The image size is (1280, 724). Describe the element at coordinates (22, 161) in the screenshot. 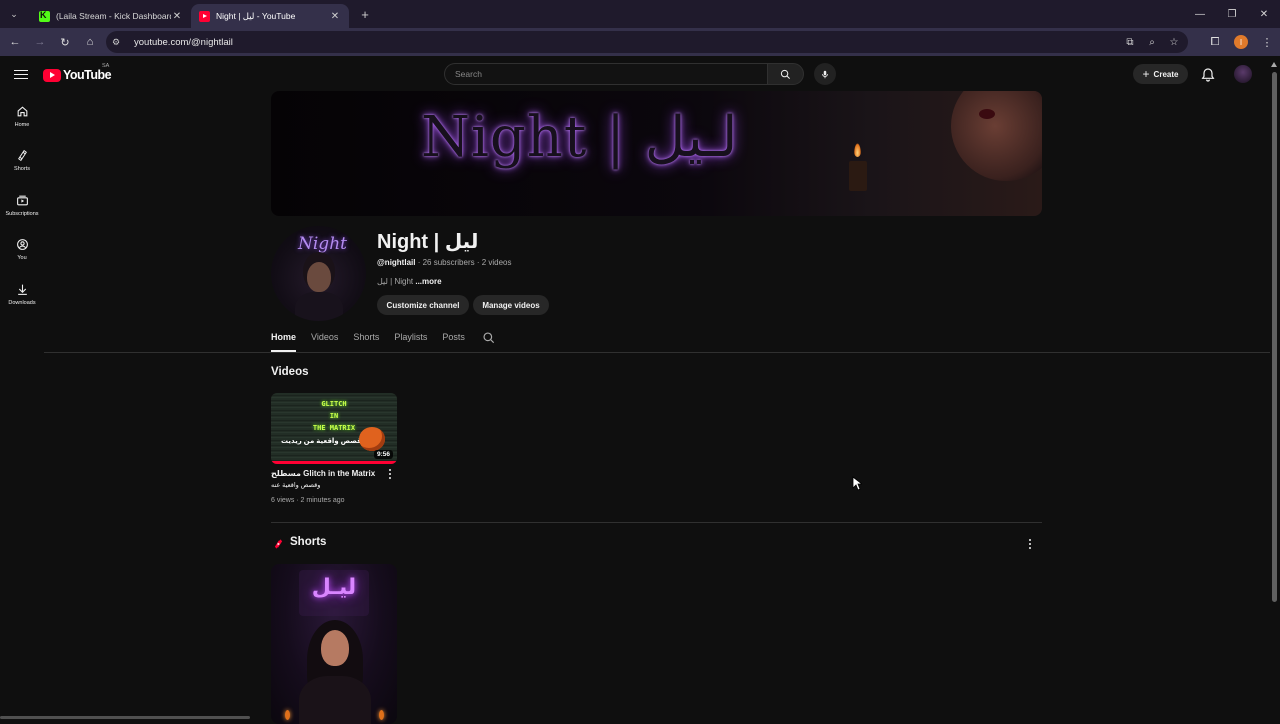

I see `rail-item-shorts: Shorts` at that location.